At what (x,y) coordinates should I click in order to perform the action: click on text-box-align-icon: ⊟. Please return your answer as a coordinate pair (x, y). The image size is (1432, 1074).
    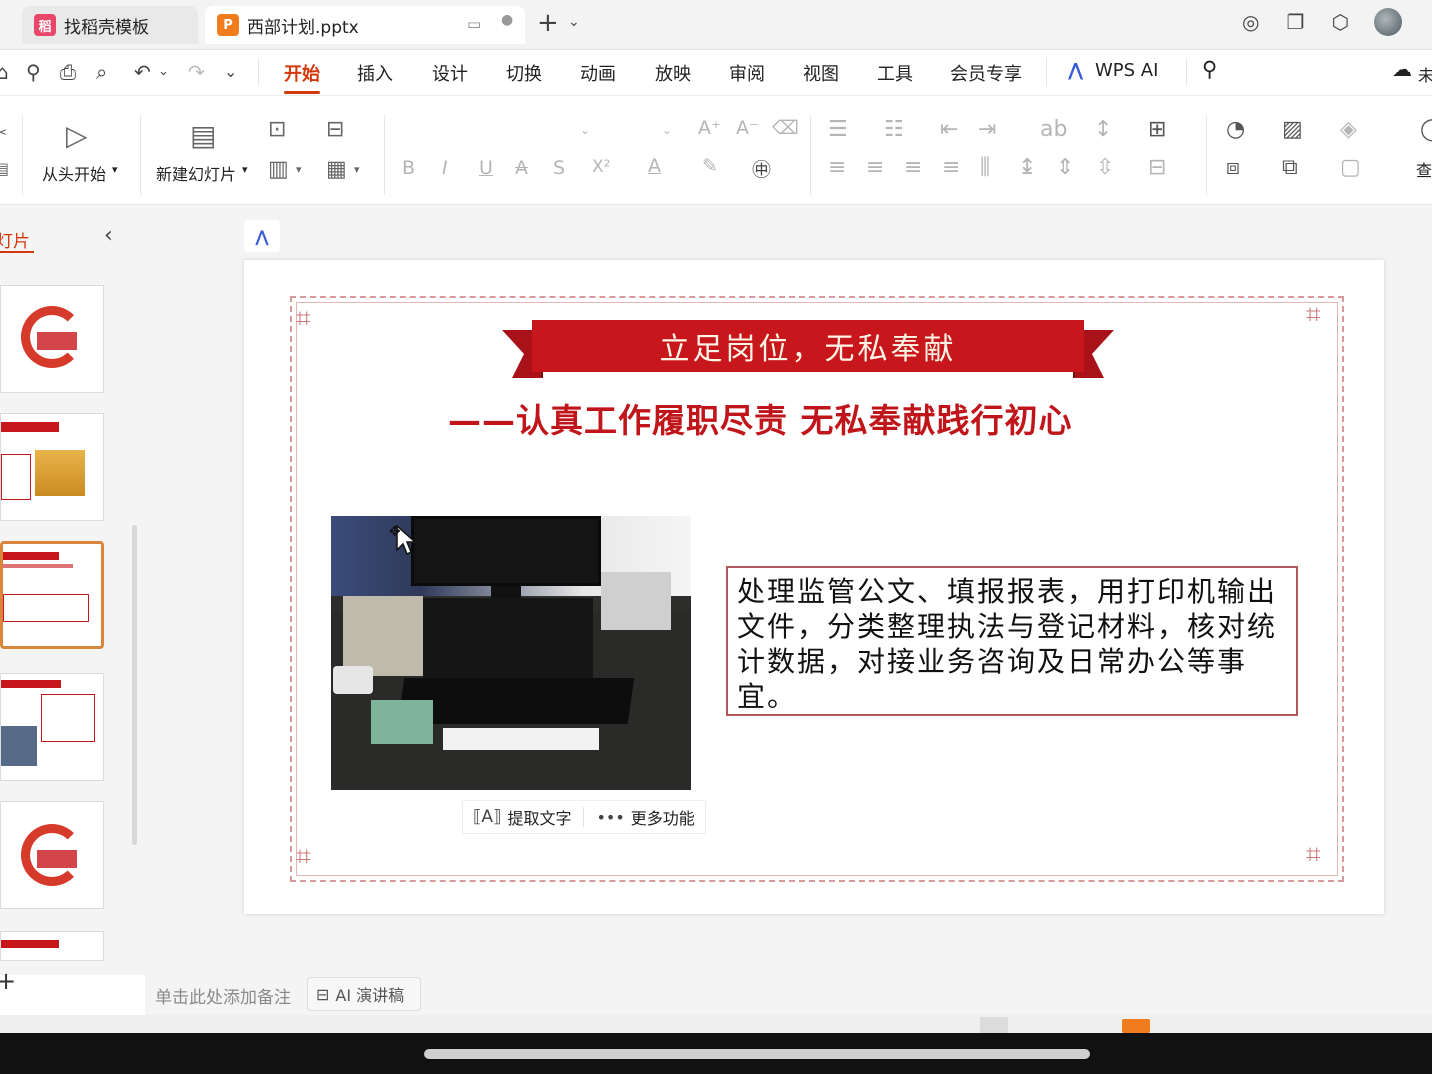
    Looking at the image, I should click on (1157, 167).